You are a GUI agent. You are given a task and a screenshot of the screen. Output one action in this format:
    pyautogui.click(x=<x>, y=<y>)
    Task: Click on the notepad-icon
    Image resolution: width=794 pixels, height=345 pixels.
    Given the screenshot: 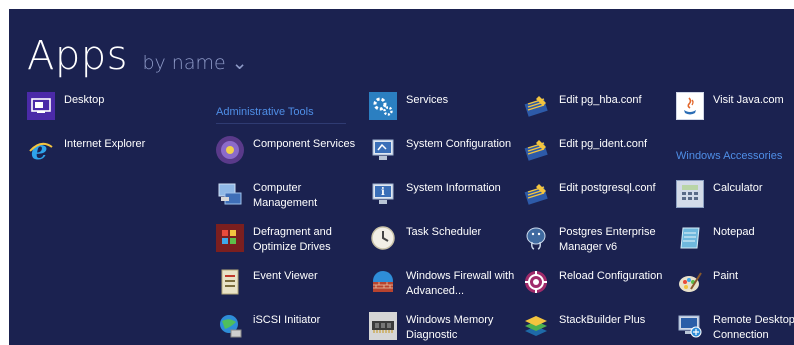 What is the action you would take?
    pyautogui.click(x=690, y=238)
    